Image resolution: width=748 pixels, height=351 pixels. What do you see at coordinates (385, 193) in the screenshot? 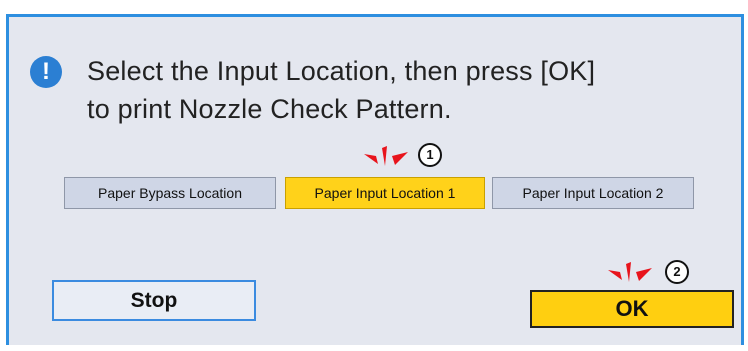
I see `paper-input-location-1-button: Paper Input Location 1` at bounding box center [385, 193].